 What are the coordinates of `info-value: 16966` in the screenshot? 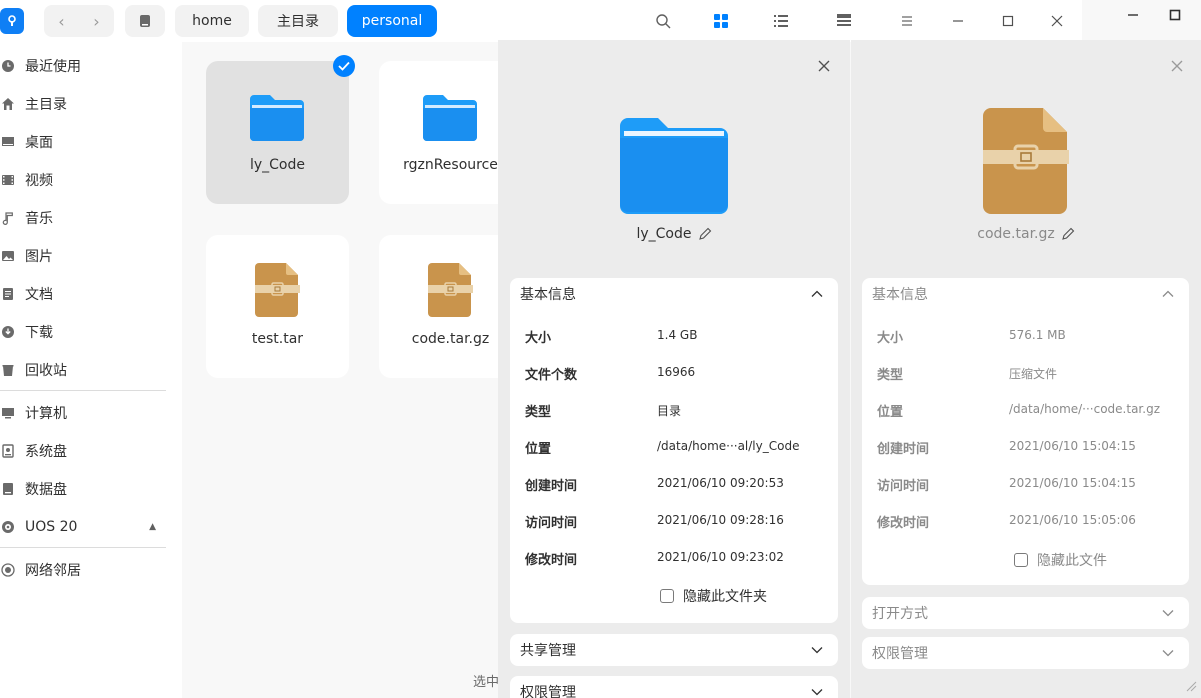 It's located at (676, 372).